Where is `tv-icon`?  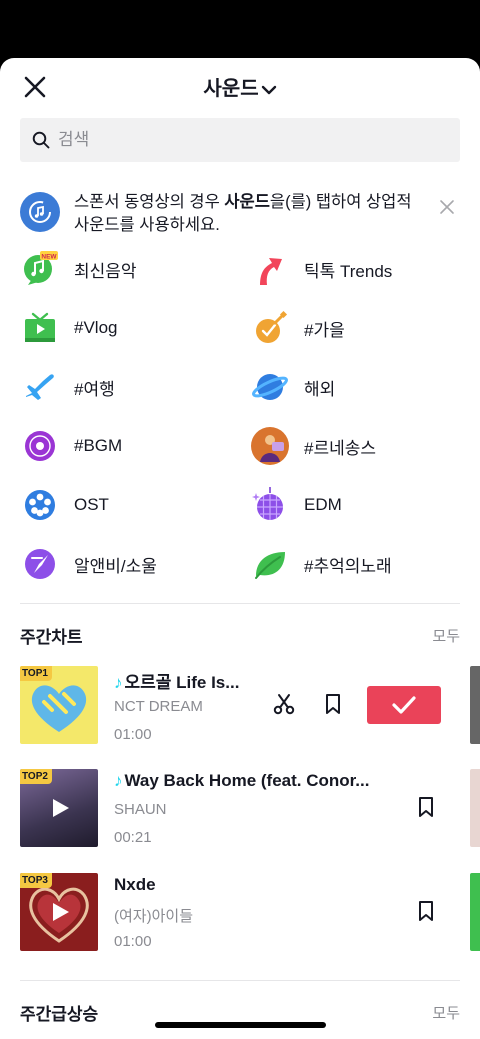
tv-icon is located at coordinates (40, 328).